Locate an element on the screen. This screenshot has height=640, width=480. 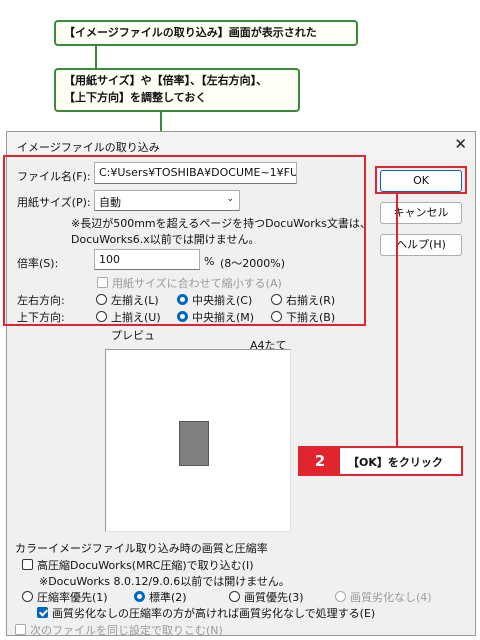
step-number-badge: 2 is located at coordinates (320, 461).